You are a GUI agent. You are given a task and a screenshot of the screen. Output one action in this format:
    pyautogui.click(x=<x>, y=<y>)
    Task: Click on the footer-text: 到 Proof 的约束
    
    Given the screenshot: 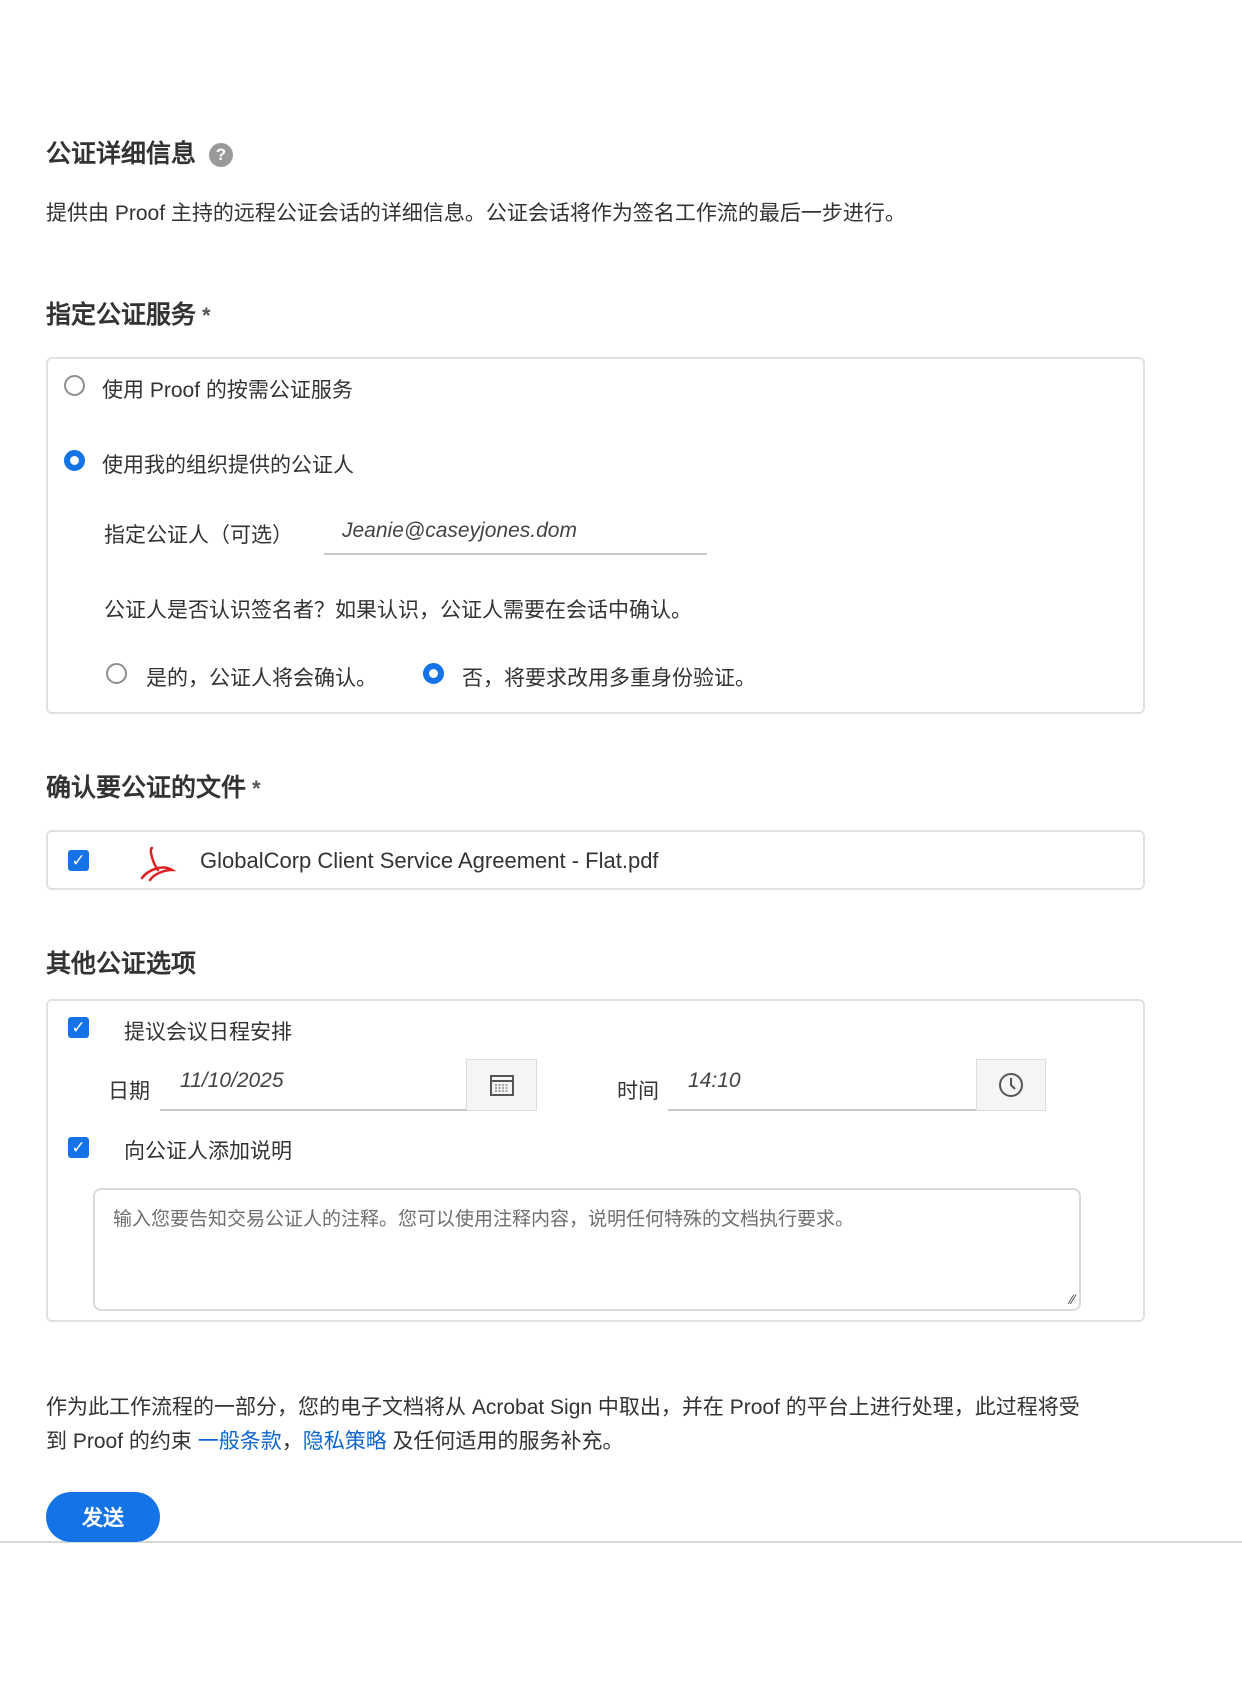 What is the action you would take?
    pyautogui.click(x=122, y=1441)
    